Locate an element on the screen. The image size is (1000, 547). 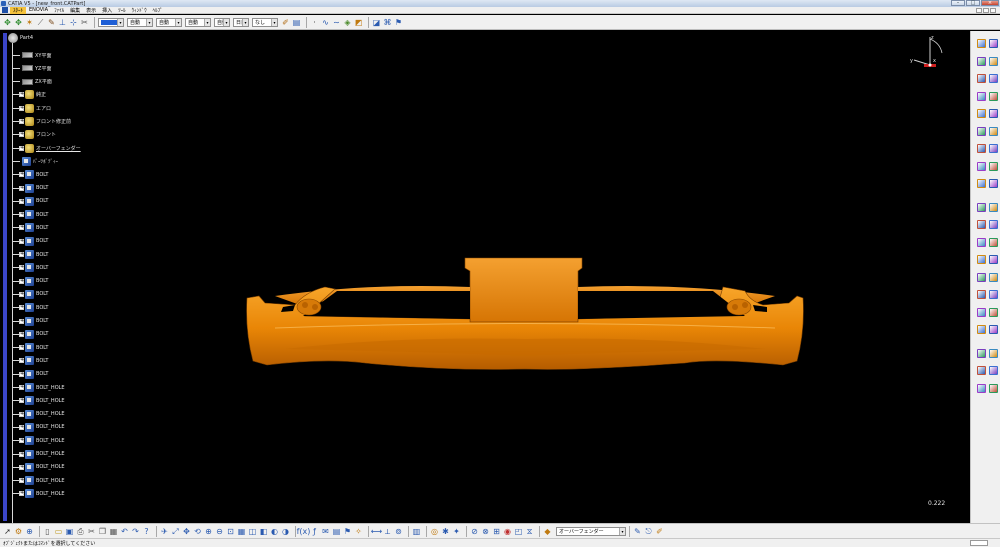
sketch-tool-icon is located at coordinates (981, 43).